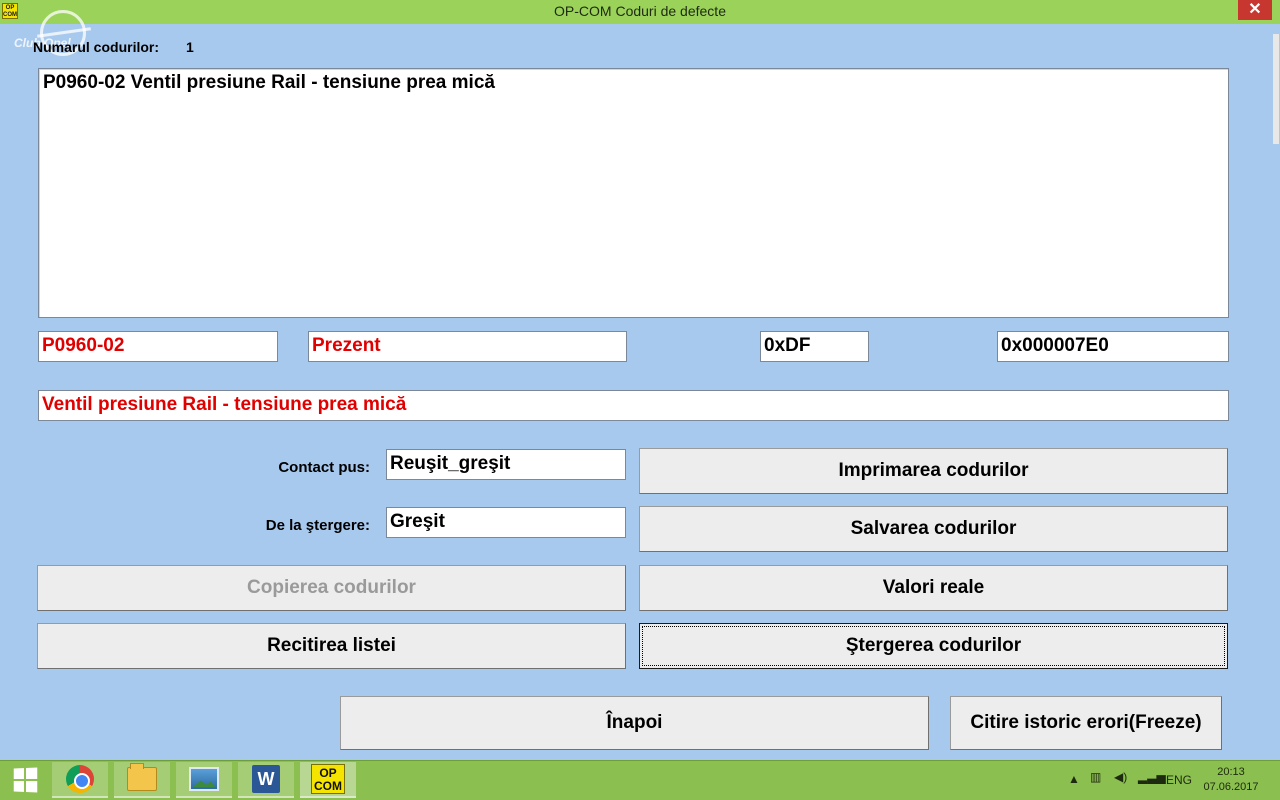 The width and height of the screenshot is (1280, 800). What do you see at coordinates (933, 529) in the screenshot?
I see `save-codes-button: Salvarea codurilor` at bounding box center [933, 529].